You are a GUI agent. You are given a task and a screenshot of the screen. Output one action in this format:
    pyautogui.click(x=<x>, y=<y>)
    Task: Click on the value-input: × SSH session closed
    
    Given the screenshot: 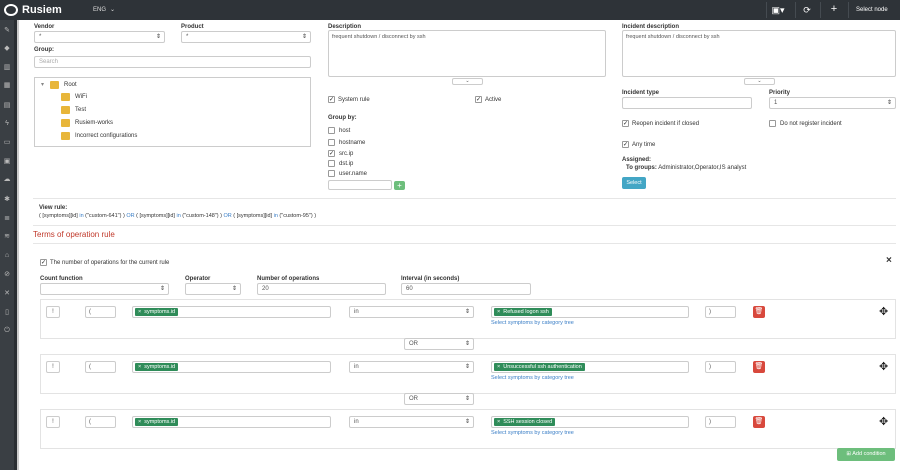 What is the action you would take?
    pyautogui.click(x=590, y=422)
    